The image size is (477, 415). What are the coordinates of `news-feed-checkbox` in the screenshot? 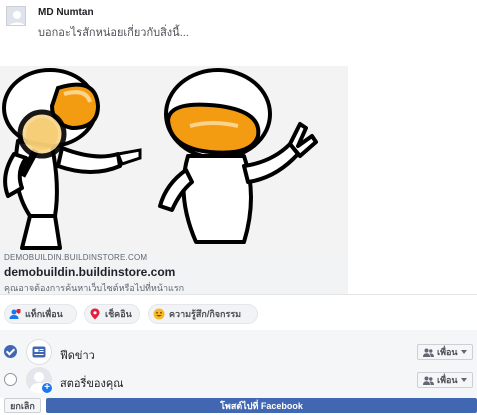 It's located at (10, 351).